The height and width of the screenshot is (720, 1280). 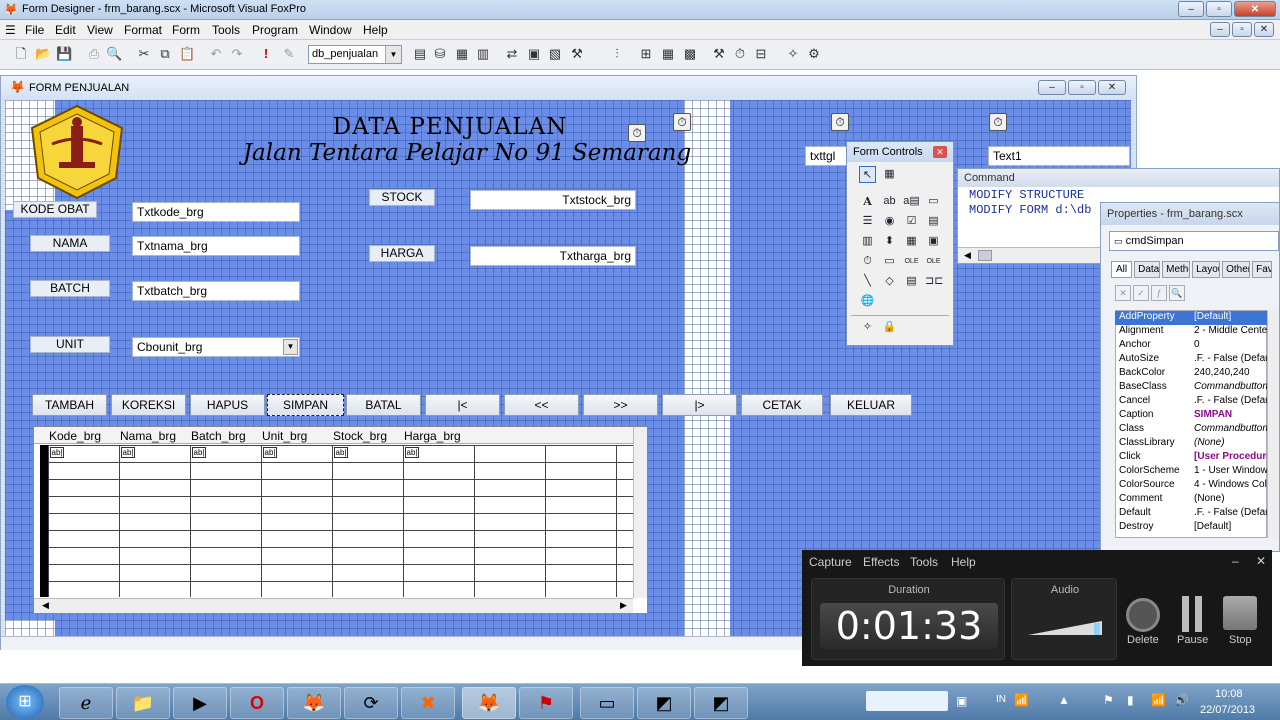 I want to click on builder-wand-icon: ✧, so click(x=867, y=327).